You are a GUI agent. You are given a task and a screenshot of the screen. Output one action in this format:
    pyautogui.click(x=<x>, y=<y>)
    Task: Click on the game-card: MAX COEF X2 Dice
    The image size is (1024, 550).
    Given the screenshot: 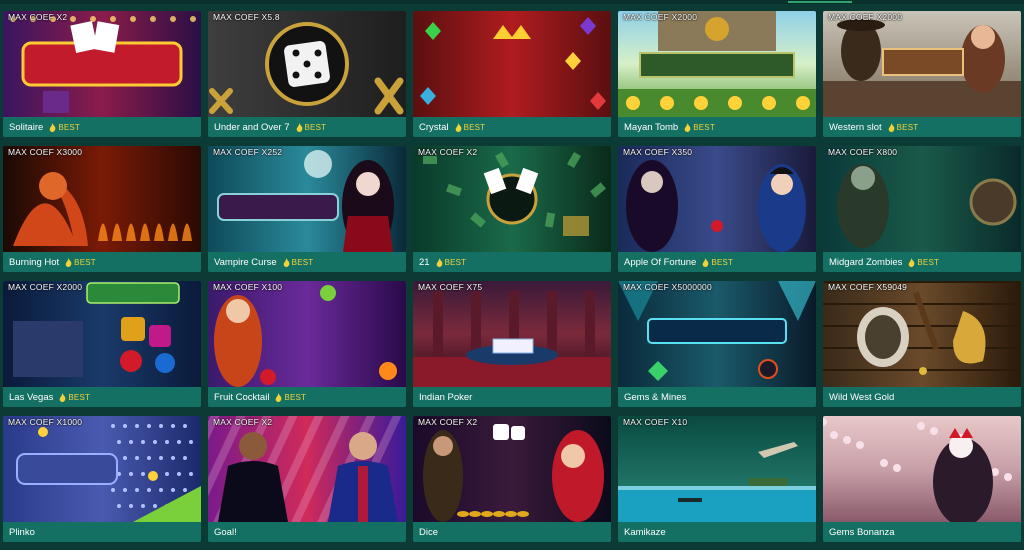 What is the action you would take?
    pyautogui.click(x=512, y=479)
    